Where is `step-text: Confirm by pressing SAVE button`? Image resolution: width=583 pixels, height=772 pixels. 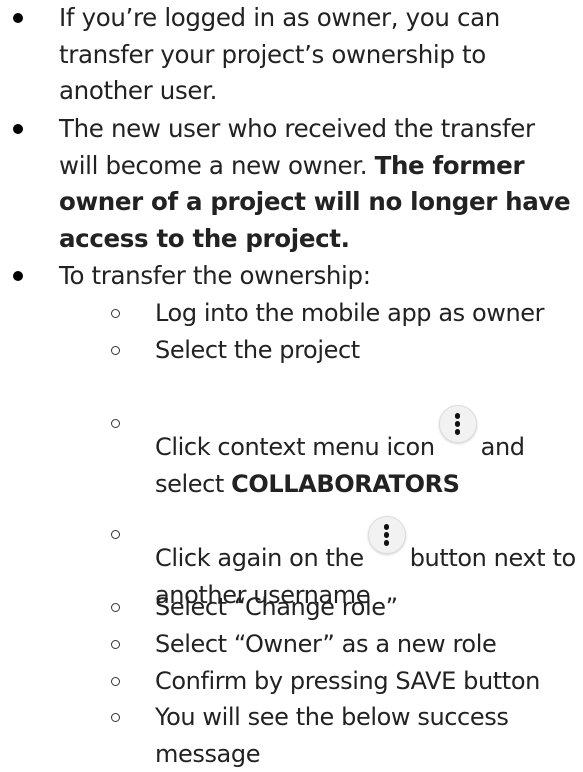
step-text: Confirm by pressing SAVE button is located at coordinates (347, 681).